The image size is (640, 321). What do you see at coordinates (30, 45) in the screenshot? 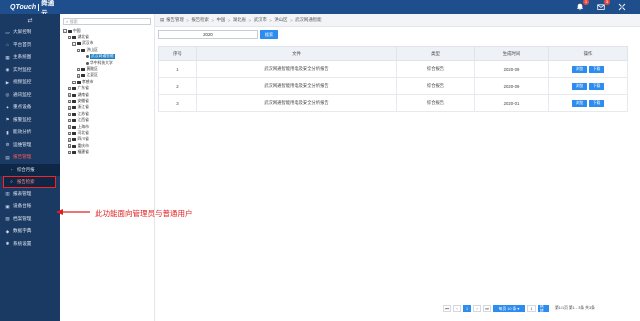
I see `sidebar-item-home: ⌂ 平台首页` at bounding box center [30, 45].